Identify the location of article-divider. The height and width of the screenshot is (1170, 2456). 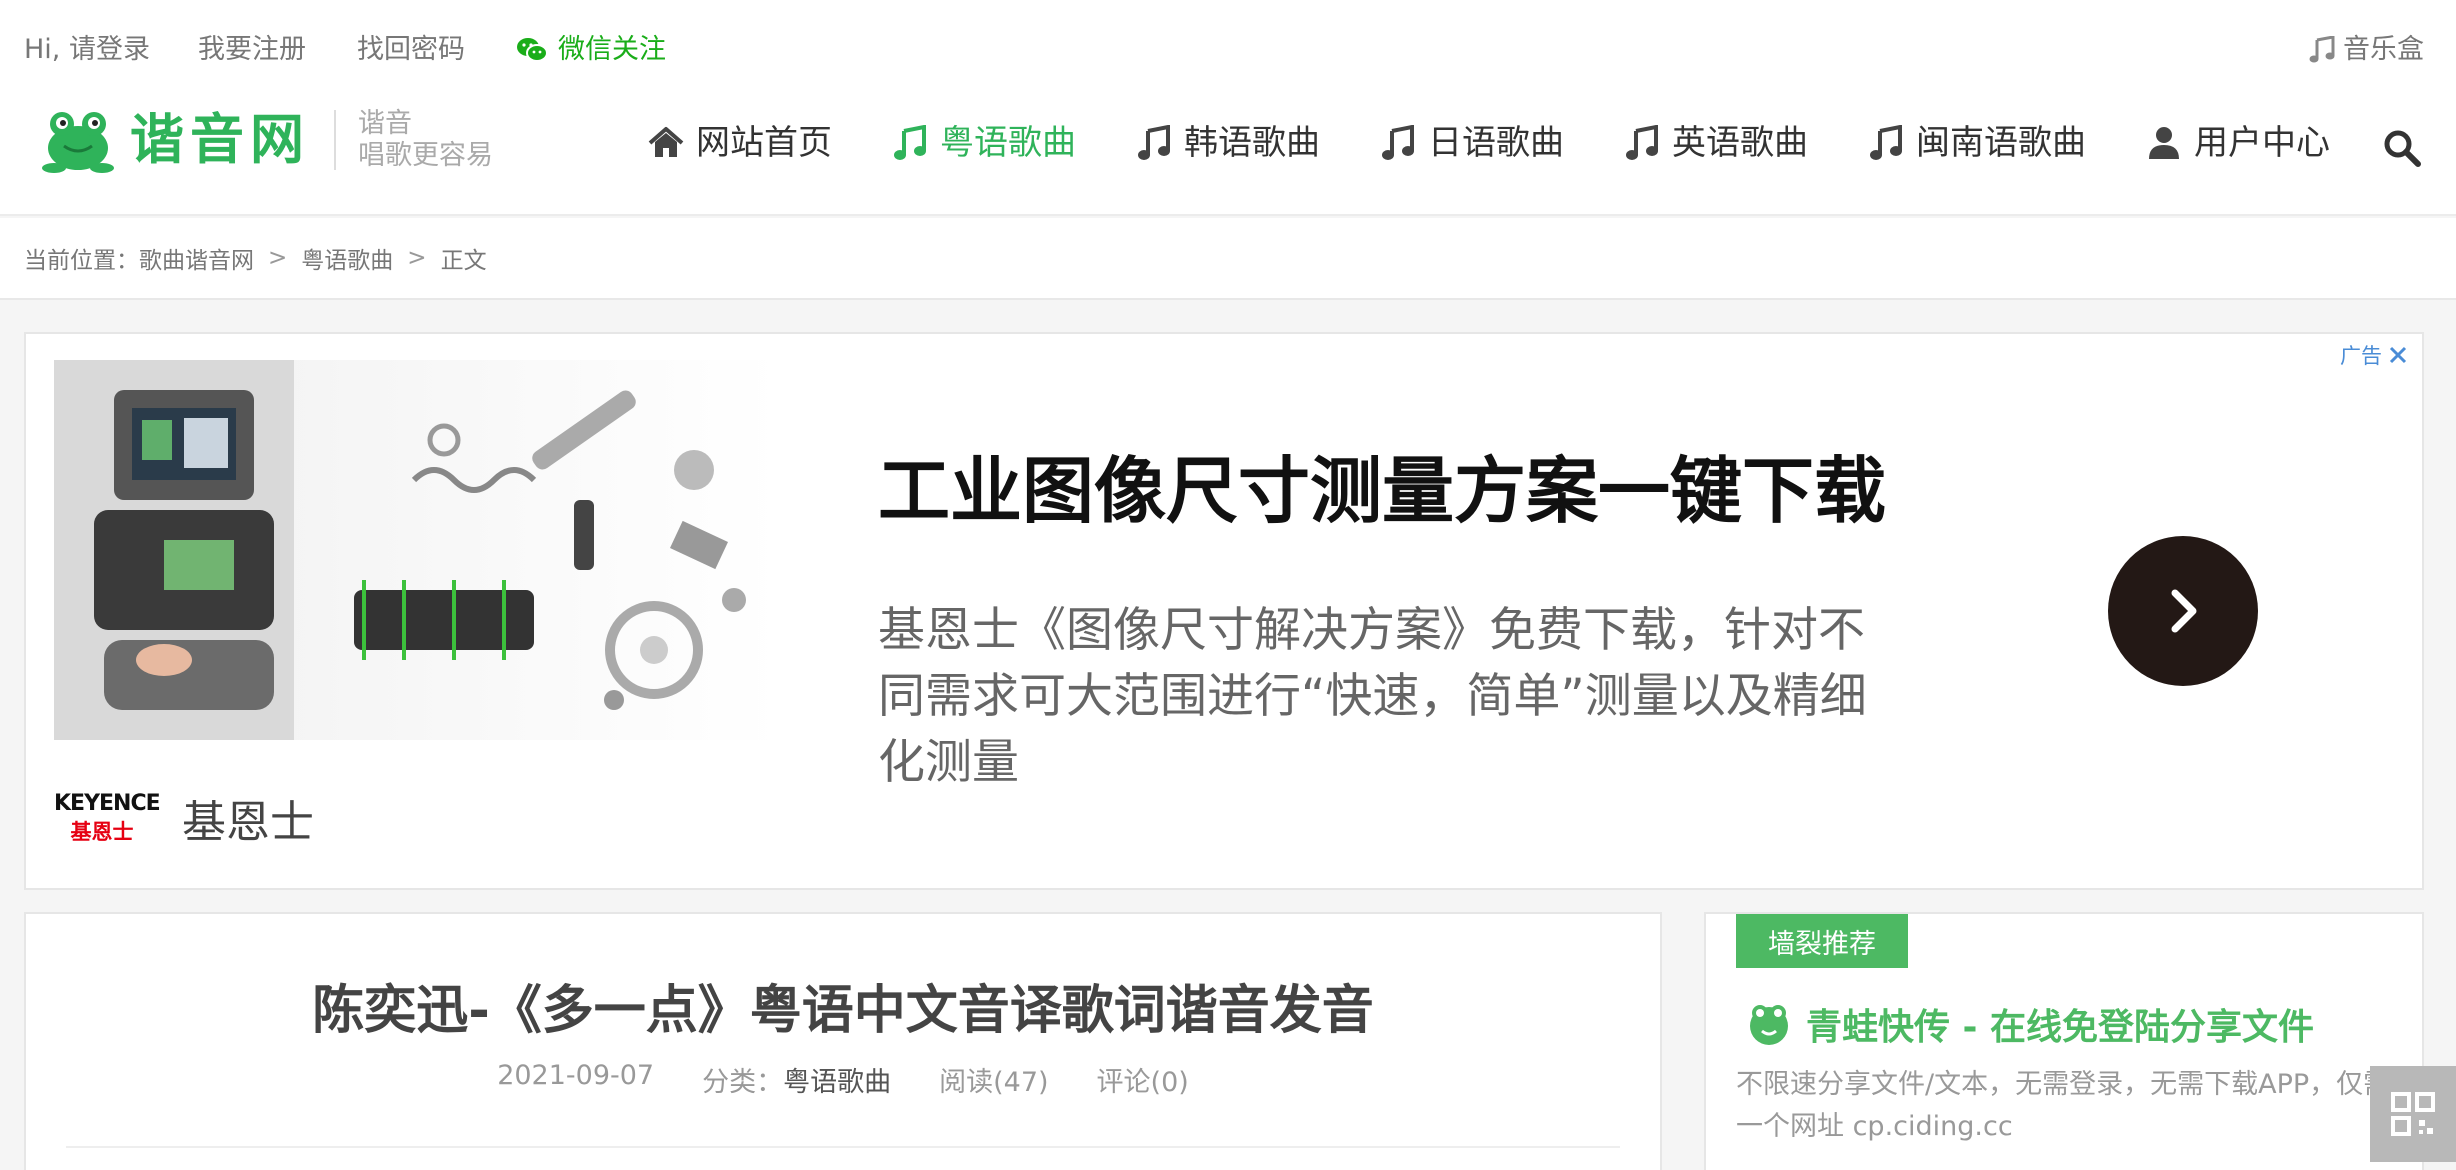
(843, 1147).